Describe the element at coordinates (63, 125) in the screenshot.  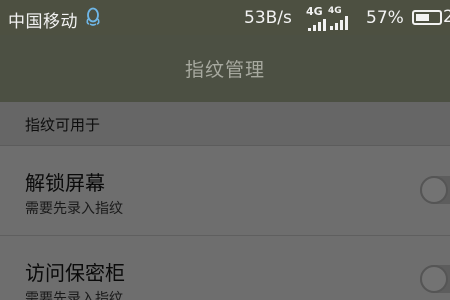
I see `section-header-label: 指纹可用于` at that location.